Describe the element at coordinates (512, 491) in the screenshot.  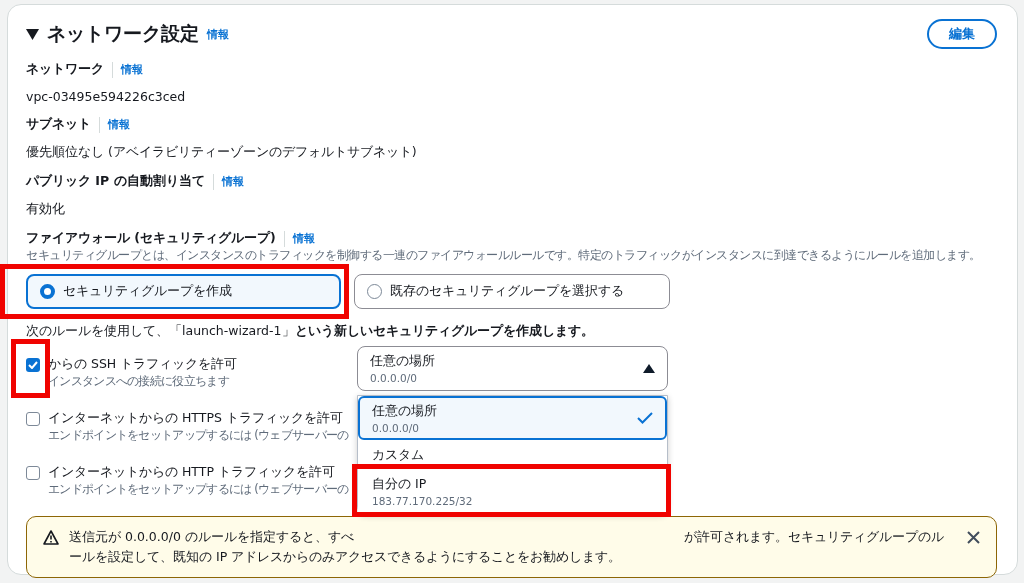
I see `menu-option: 自分の IP 183.77.170.225/32` at that location.